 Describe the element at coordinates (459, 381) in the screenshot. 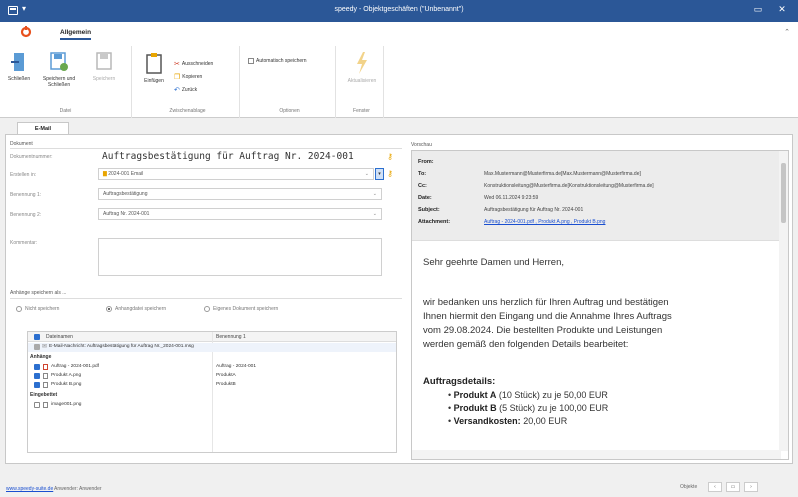

I see `details-heading: Auftragsdetails:` at that location.